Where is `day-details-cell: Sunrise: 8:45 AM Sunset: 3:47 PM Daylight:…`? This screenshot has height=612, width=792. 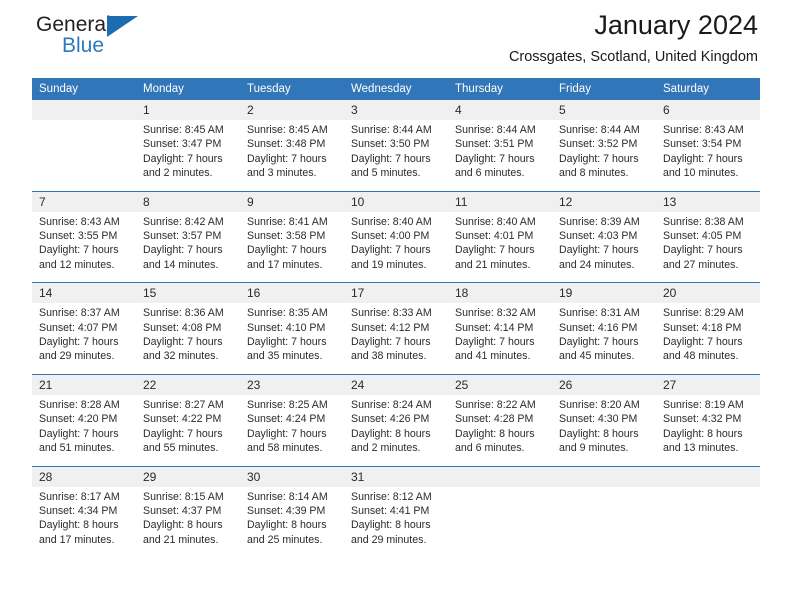
day-details-cell: Sunrise: 8:45 AM Sunset: 3:47 PM Daylight:… is located at coordinates (188, 156).